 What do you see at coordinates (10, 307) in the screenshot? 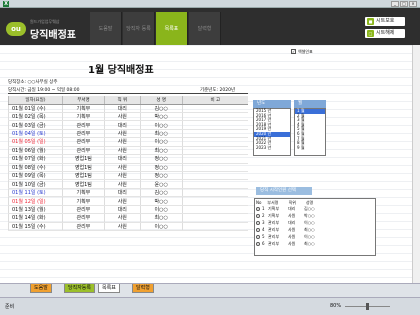
I see `status-ready: 준비` at bounding box center [10, 307].